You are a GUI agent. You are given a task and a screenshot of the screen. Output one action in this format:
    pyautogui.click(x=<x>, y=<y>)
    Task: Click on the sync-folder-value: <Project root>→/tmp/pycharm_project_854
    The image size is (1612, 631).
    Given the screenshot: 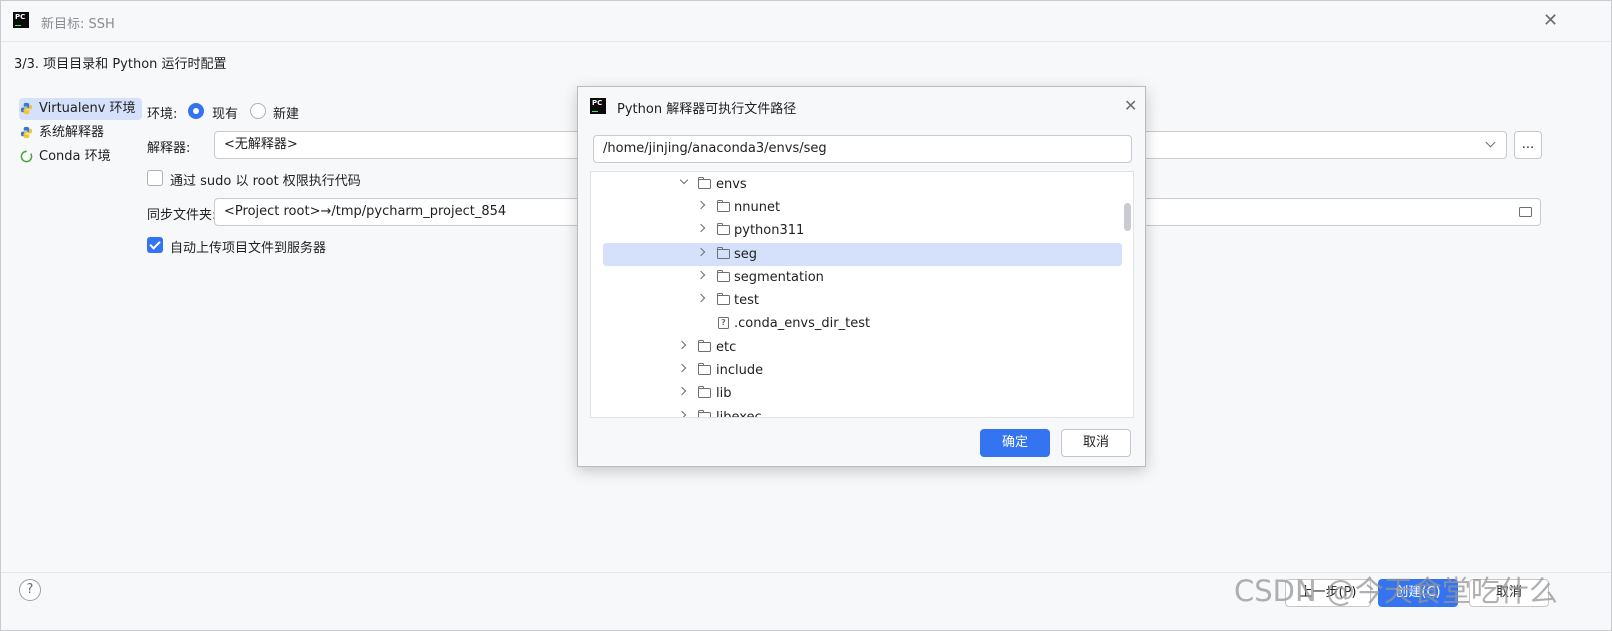 What is the action you would take?
    pyautogui.click(x=365, y=211)
    